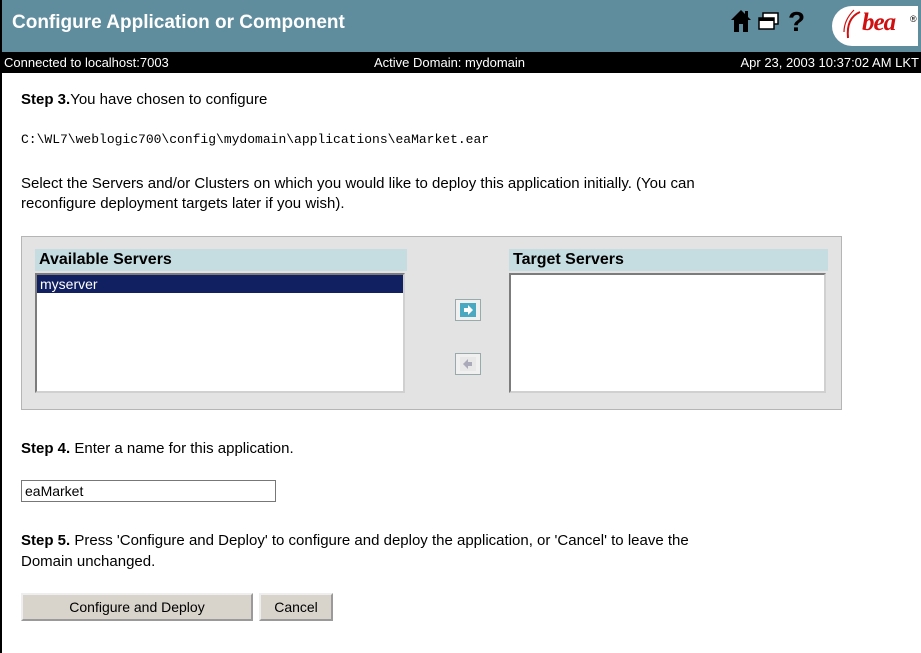 Image resolution: width=921 pixels, height=653 pixels. What do you see at coordinates (46, 540) in the screenshot?
I see `step5-label: Step 5.` at bounding box center [46, 540].